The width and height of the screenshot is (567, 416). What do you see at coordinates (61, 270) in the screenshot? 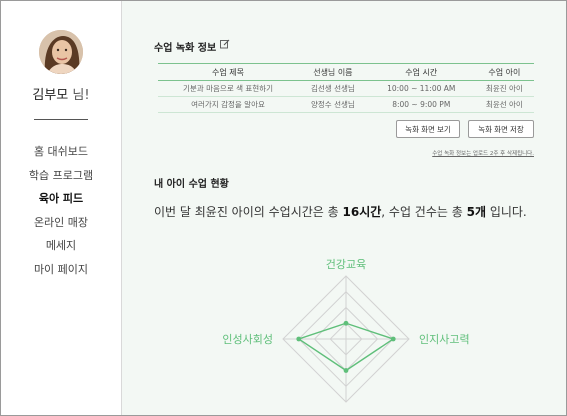
I see `nav-item-my-page: 마이 페이지` at bounding box center [61, 270].